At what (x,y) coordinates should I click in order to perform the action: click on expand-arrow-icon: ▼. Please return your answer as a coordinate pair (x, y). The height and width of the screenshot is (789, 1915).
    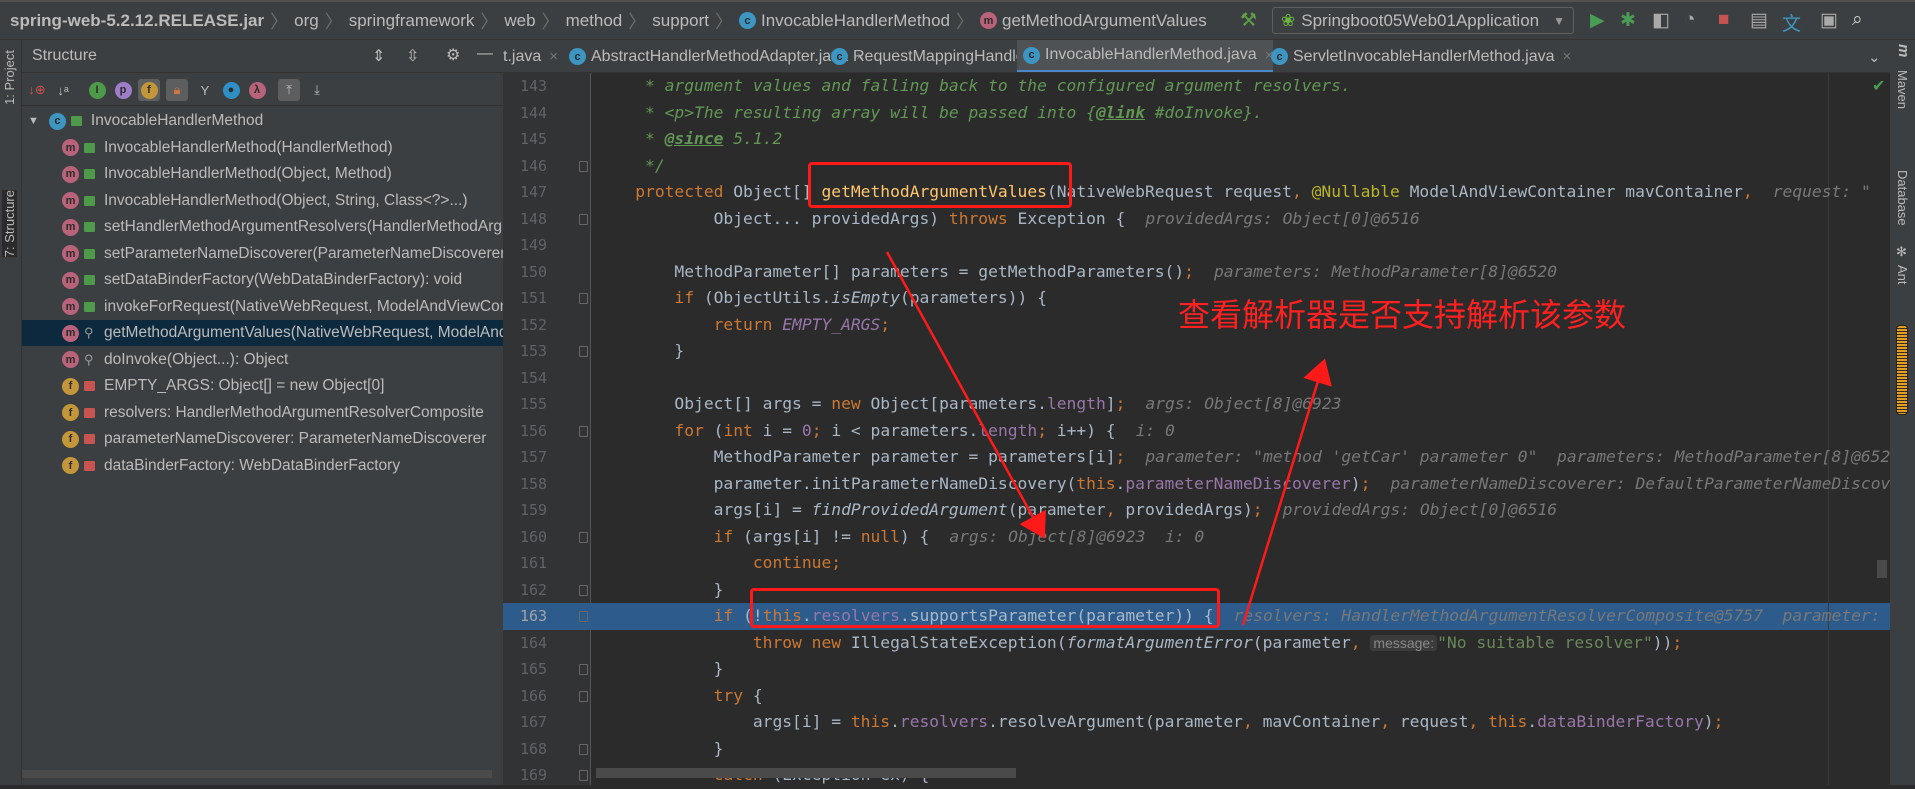
    Looking at the image, I should click on (33, 121).